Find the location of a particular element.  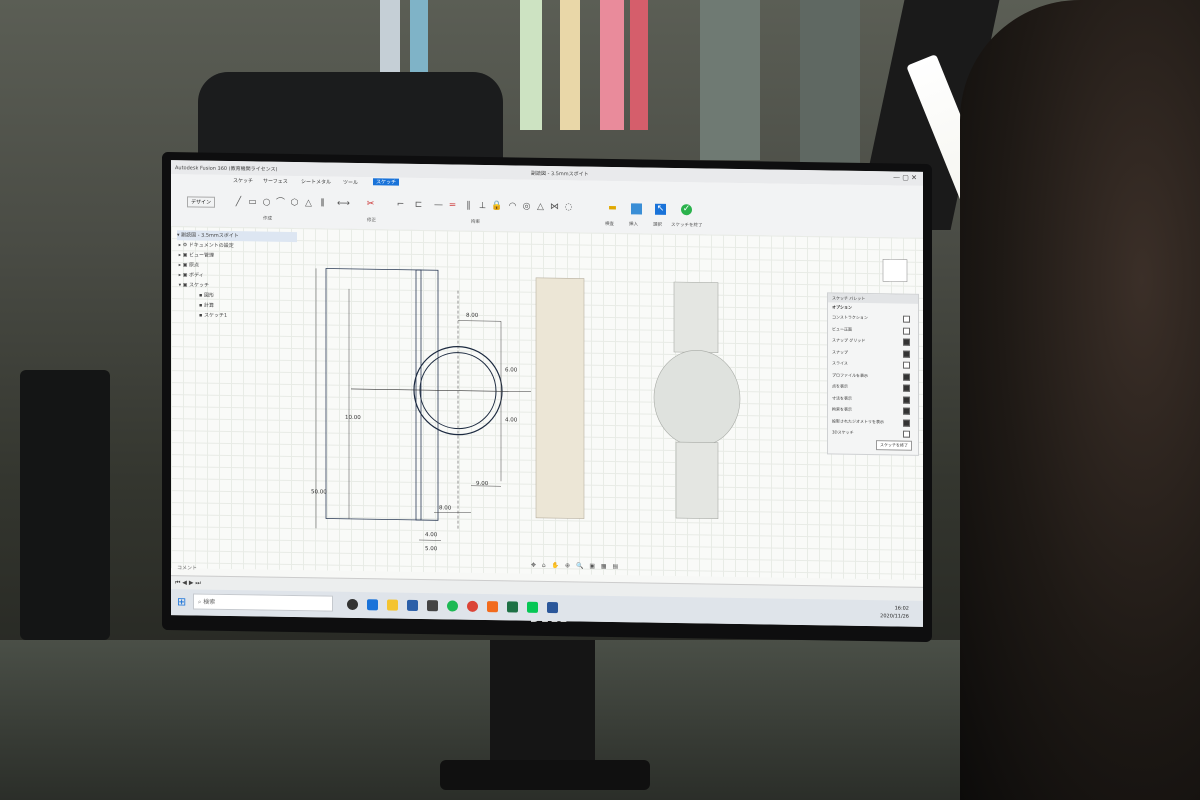

tab-sheetmetal: シートメタル is located at coordinates (316, 181).